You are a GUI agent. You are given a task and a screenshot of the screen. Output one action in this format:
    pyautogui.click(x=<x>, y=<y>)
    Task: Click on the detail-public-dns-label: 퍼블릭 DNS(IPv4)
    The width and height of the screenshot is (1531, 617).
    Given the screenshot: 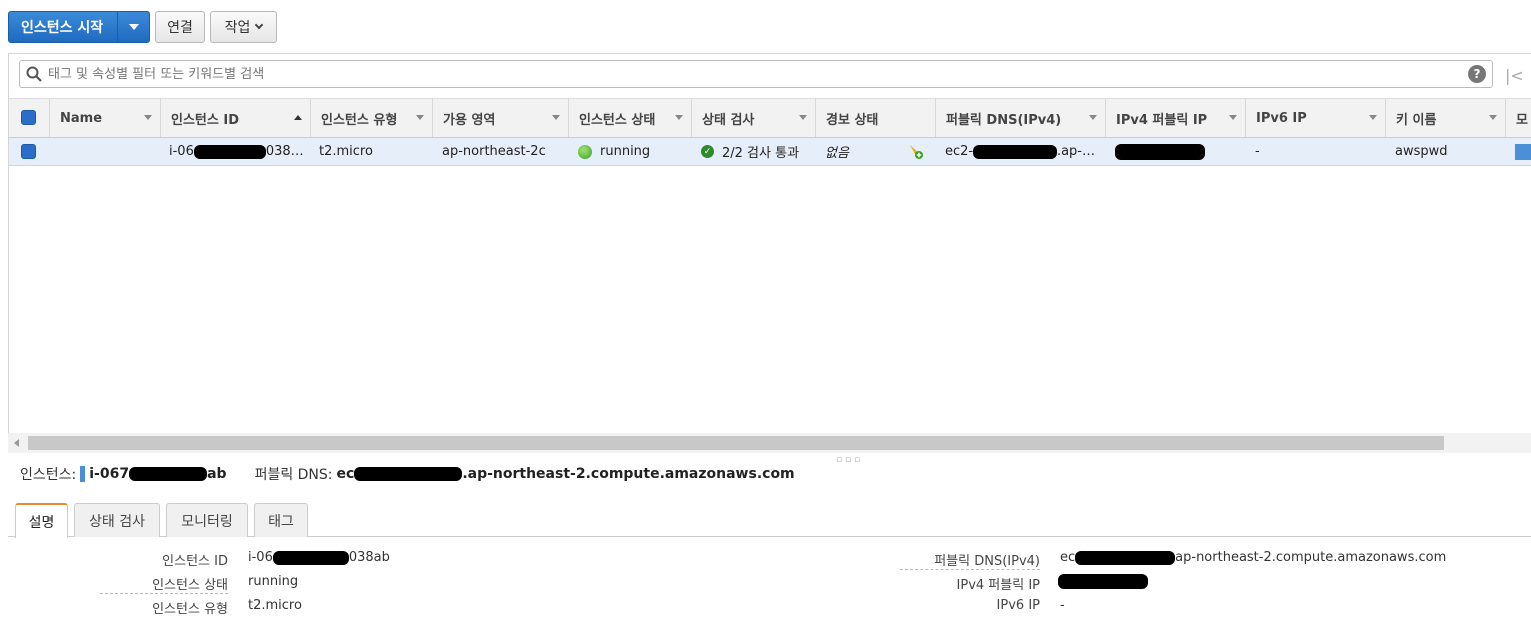 What is the action you would take?
    pyautogui.click(x=970, y=560)
    